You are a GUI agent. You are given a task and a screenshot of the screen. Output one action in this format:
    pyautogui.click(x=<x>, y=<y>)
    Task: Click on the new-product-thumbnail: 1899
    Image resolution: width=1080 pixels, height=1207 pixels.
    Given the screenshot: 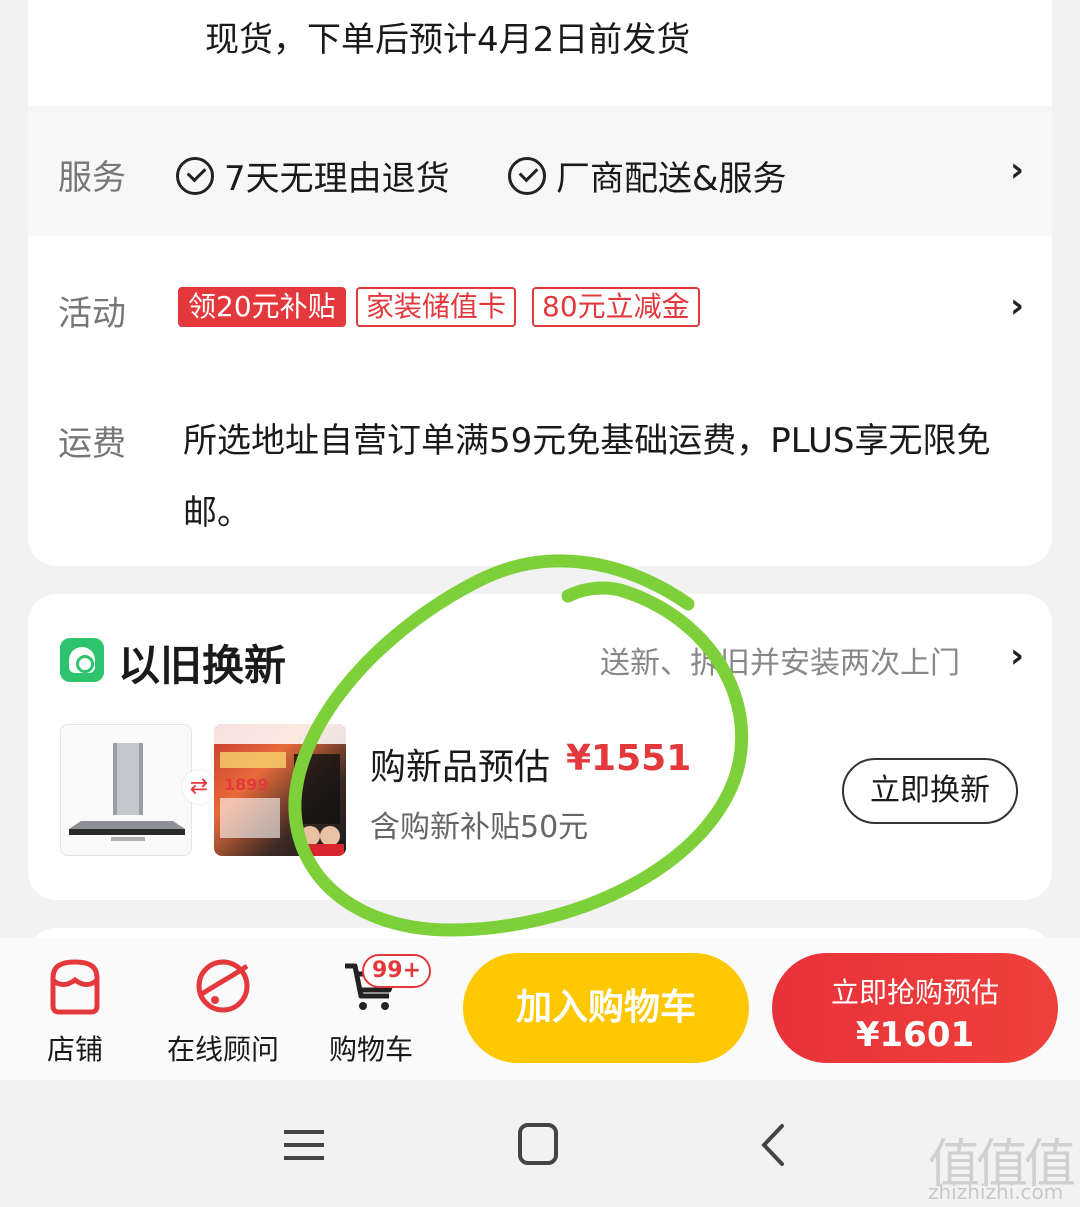 What is the action you would take?
    pyautogui.click(x=280, y=790)
    